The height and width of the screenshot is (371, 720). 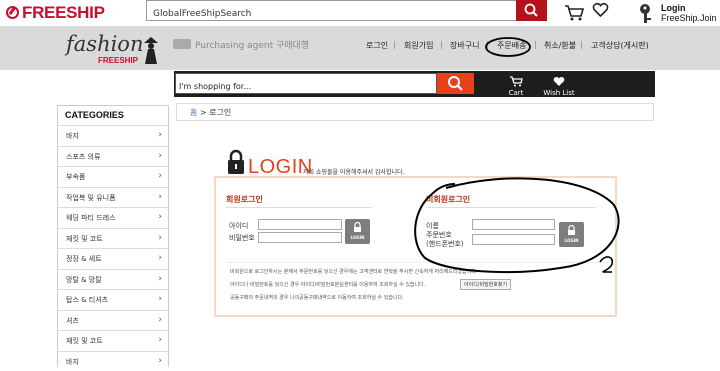 I want to click on cart-label: Cart, so click(x=516, y=93).